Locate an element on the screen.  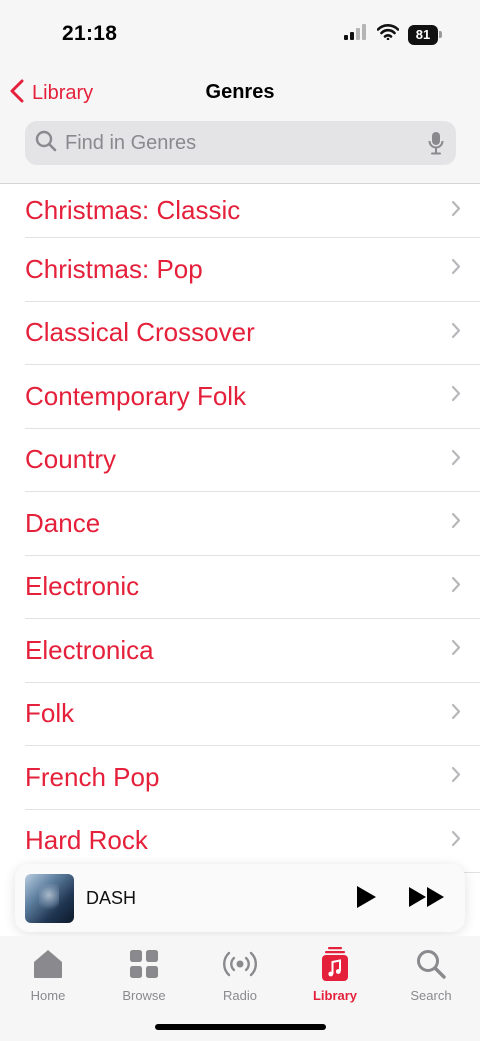
search-field is located at coordinates (240, 143).